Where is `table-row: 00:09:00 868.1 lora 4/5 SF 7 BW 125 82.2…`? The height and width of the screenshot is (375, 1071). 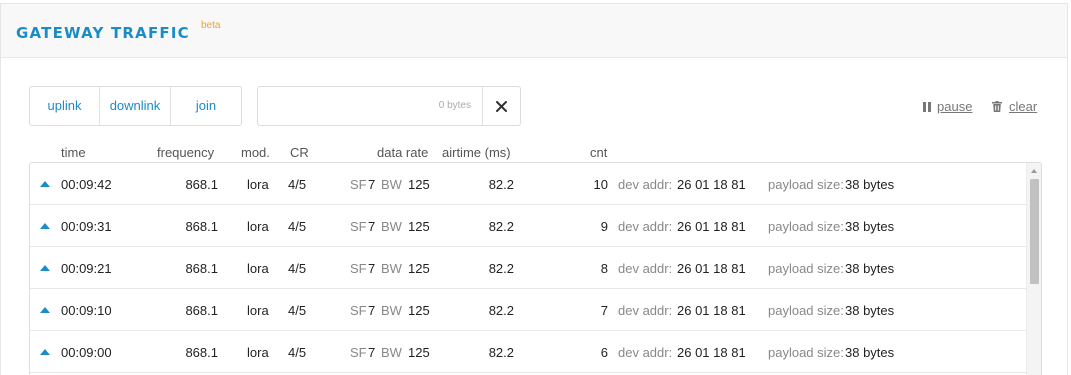
table-row: 00:09:00 868.1 lora 4/5 SF 7 BW 125 82.2… is located at coordinates (528, 352).